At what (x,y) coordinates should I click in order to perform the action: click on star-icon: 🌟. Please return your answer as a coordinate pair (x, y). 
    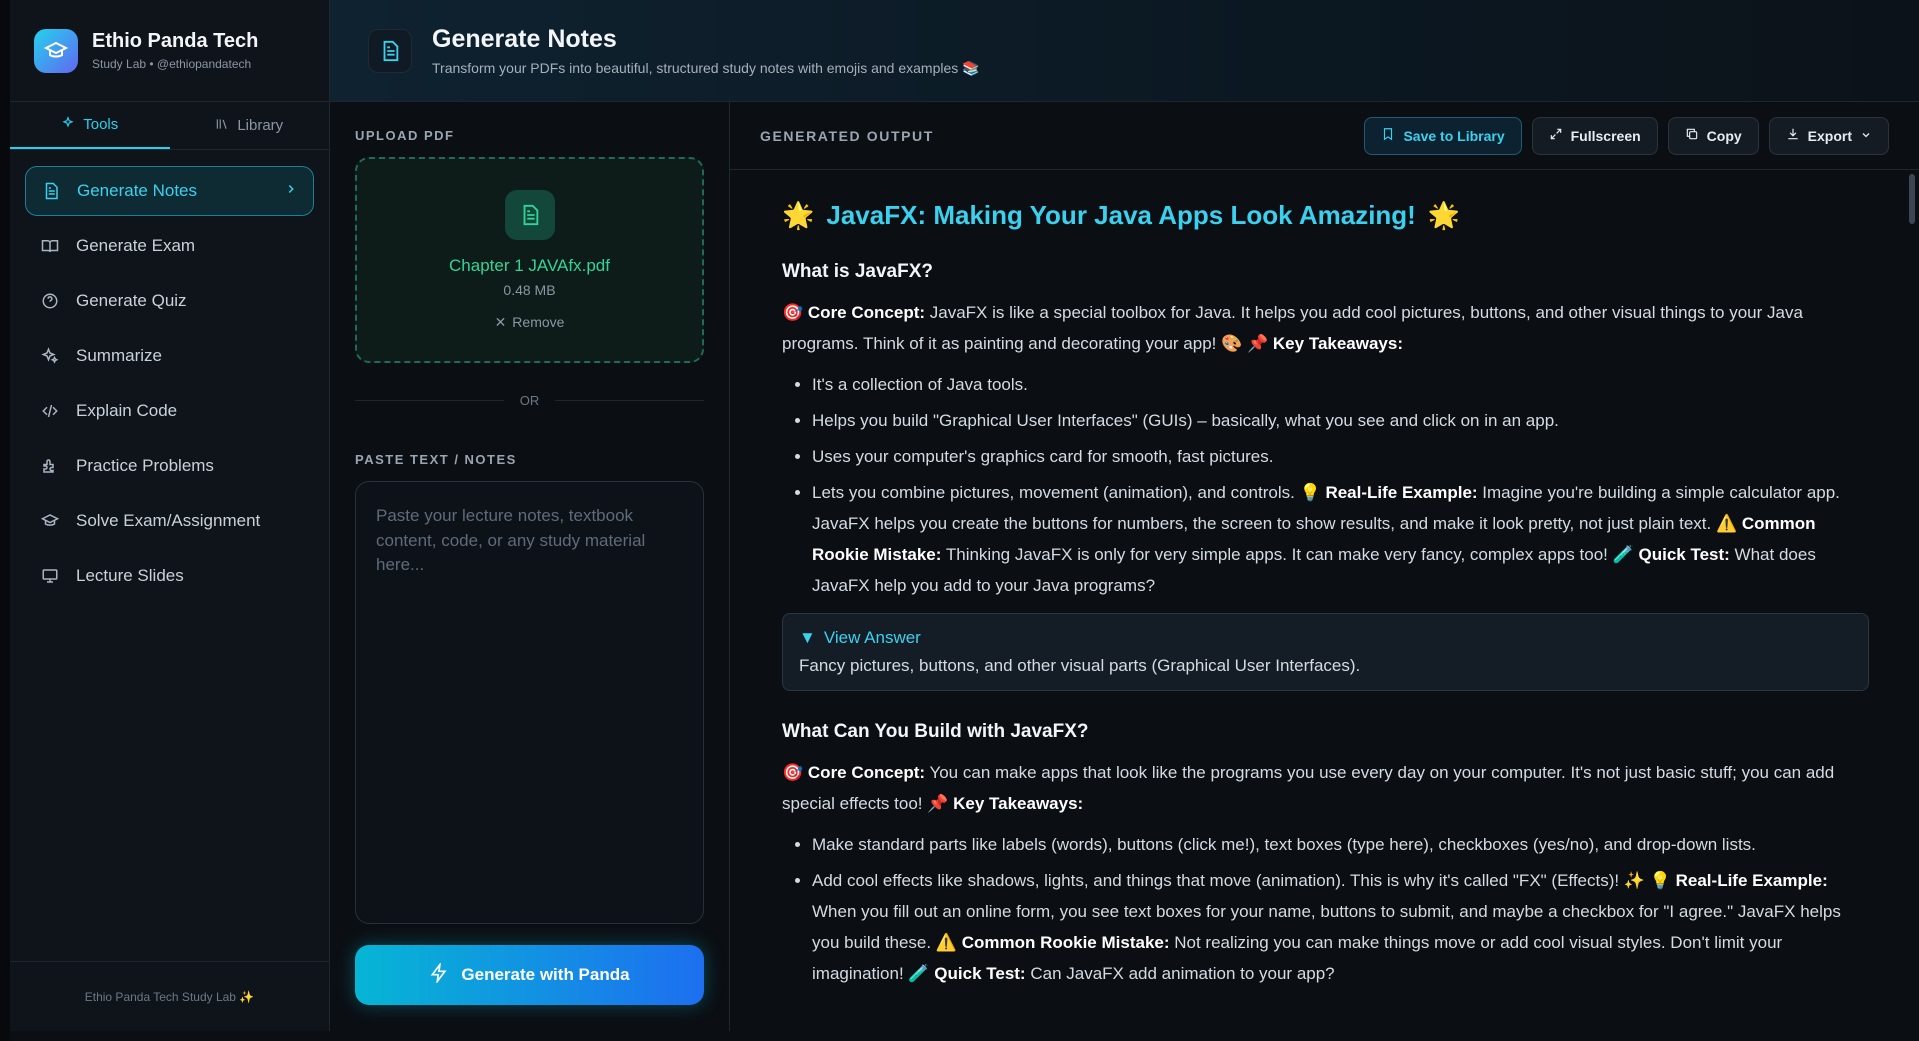
    Looking at the image, I should click on (798, 215).